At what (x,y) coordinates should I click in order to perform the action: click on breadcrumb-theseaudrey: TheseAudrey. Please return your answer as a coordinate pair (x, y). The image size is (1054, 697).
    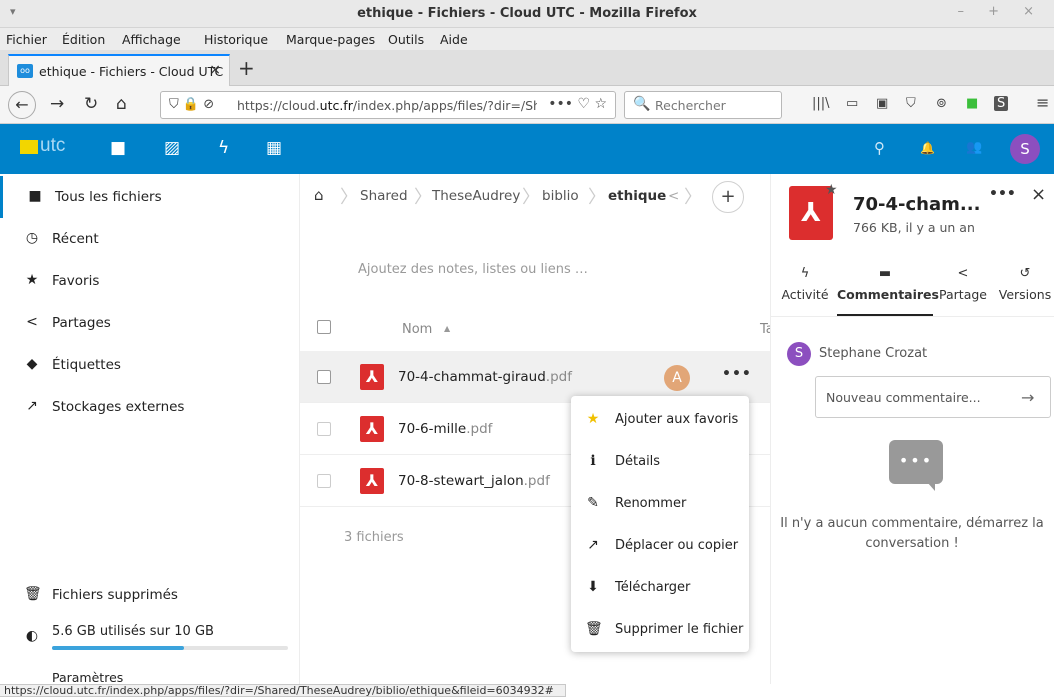
    Looking at the image, I should click on (476, 196).